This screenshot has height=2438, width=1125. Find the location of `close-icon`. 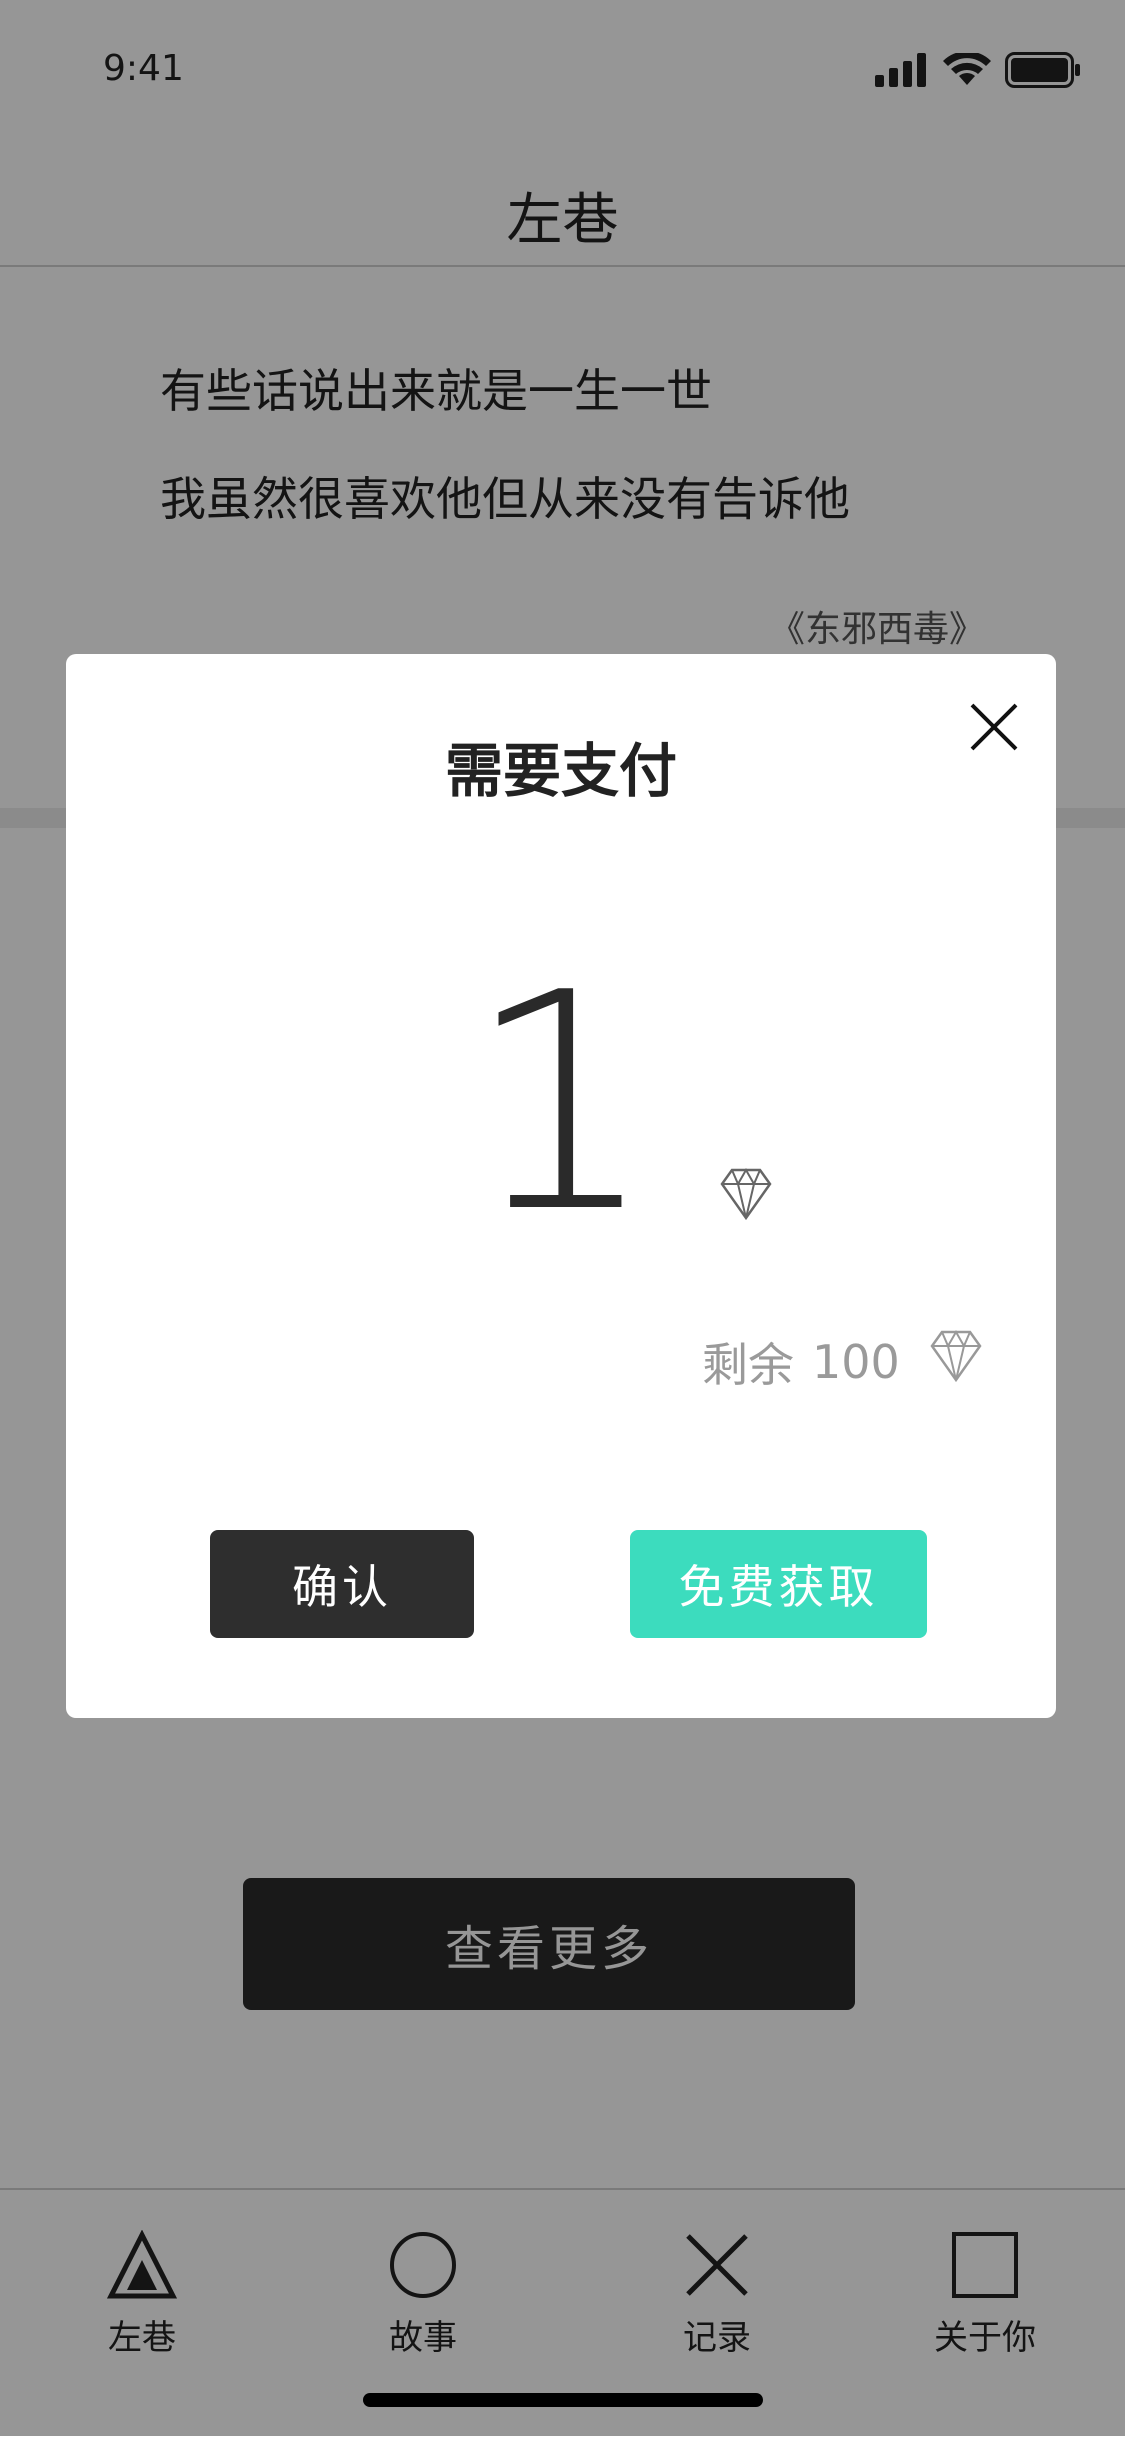

close-icon is located at coordinates (994, 727).